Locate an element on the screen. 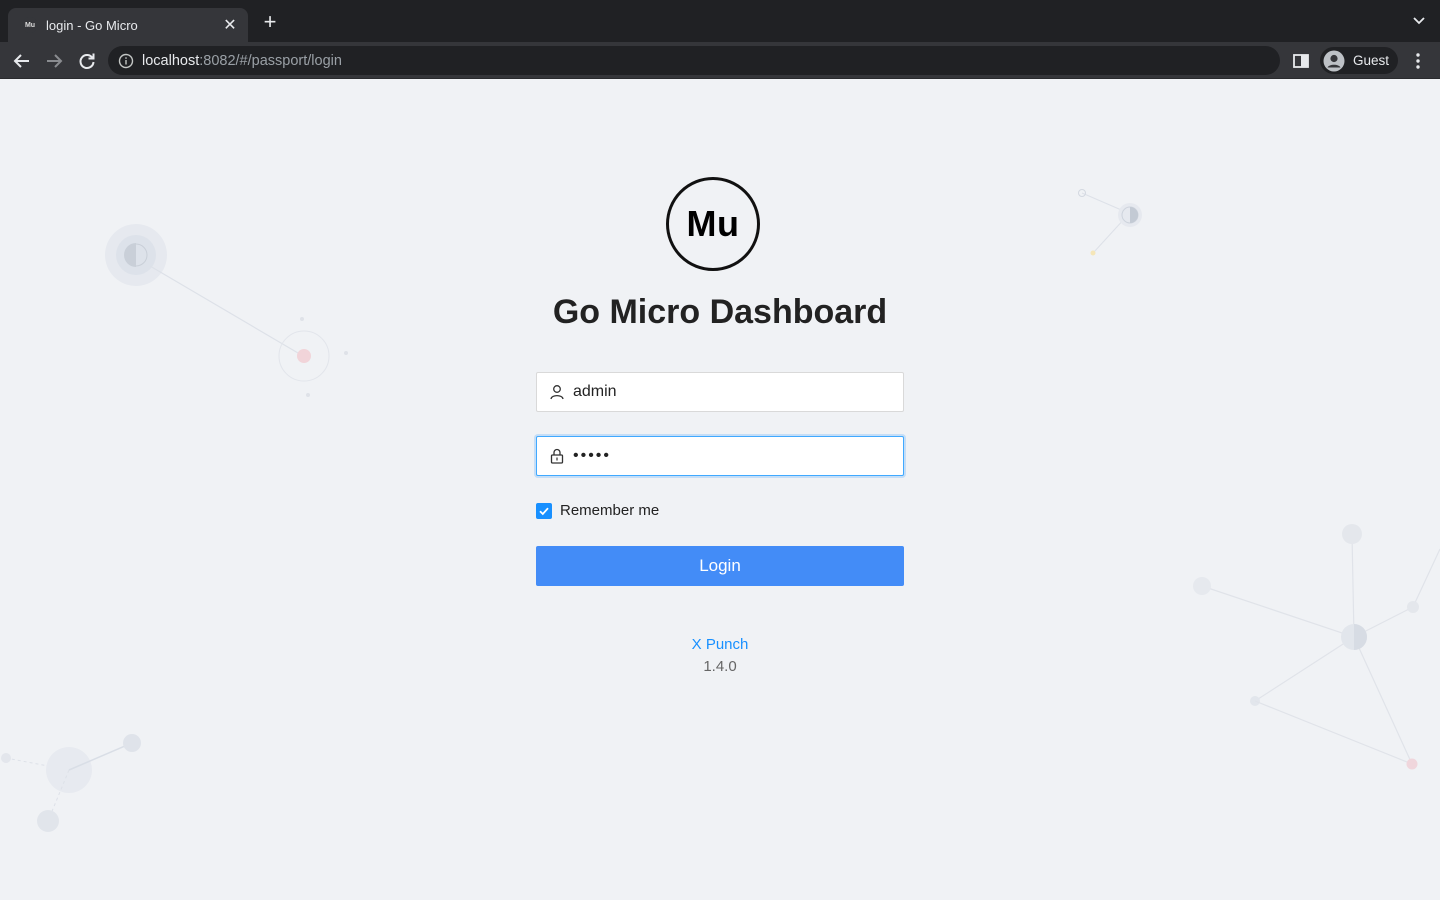 The width and height of the screenshot is (1440, 900). tab-search-chevron-icon is located at coordinates (1419, 21).